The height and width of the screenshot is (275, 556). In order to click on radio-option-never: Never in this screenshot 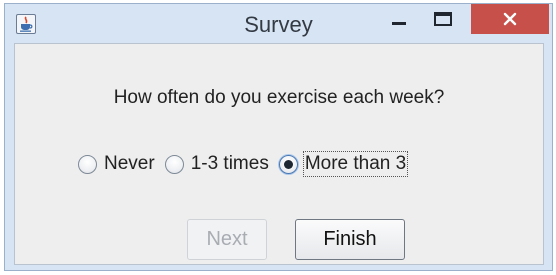, I will do `click(116, 164)`.